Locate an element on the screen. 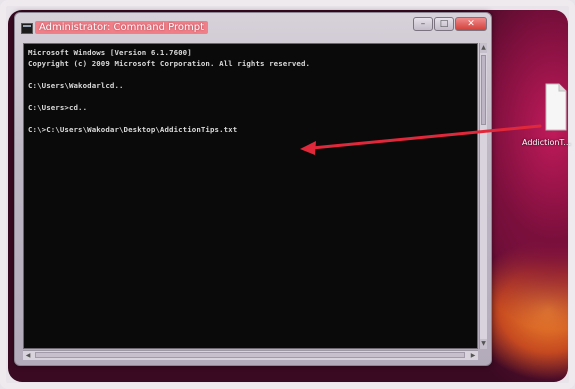 This screenshot has height=389, width=575. close-button: ✕ is located at coordinates (471, 24).